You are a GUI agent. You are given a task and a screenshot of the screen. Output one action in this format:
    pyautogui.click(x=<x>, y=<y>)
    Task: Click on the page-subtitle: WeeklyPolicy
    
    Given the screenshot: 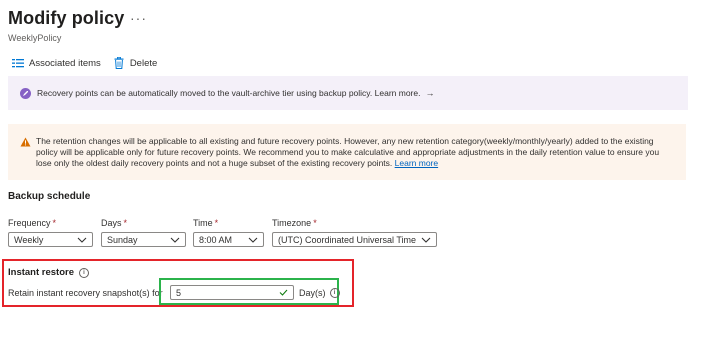 What is the action you would take?
    pyautogui.click(x=35, y=38)
    